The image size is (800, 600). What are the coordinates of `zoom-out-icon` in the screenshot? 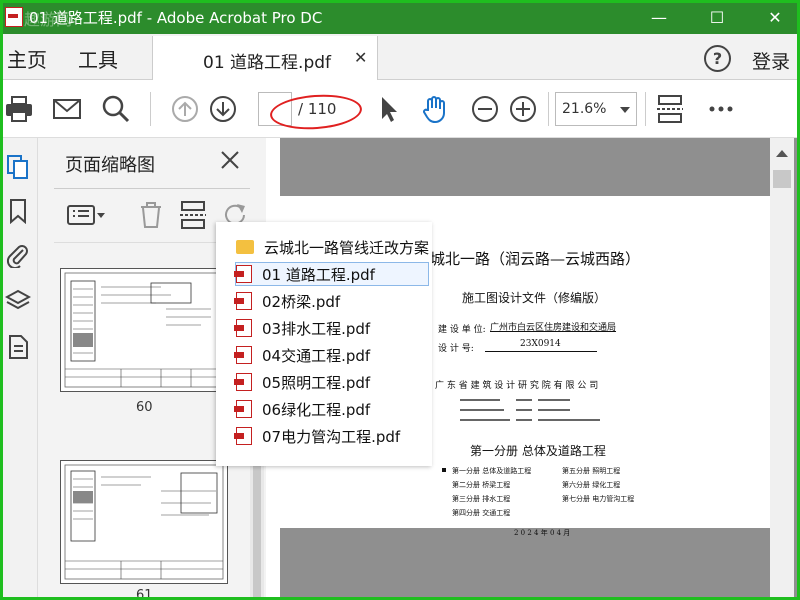 It's located at (485, 109).